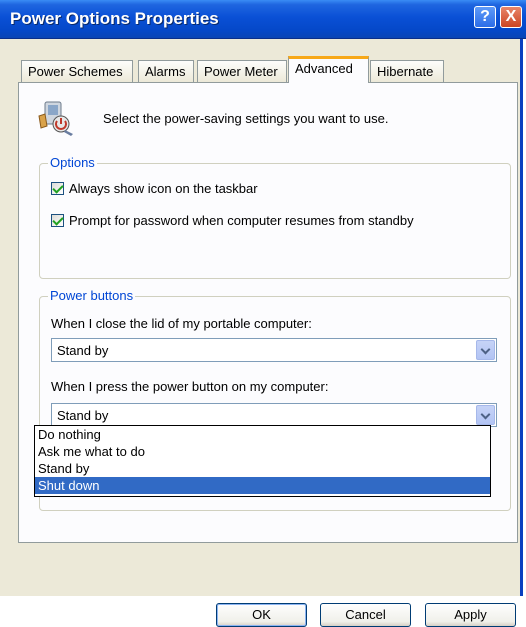 The image size is (526, 627). I want to click on option-shut-down: Shut down, so click(262, 485).